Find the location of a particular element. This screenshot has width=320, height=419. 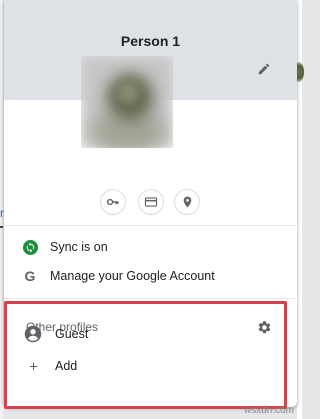

edit-profile-button is located at coordinates (264, 69).